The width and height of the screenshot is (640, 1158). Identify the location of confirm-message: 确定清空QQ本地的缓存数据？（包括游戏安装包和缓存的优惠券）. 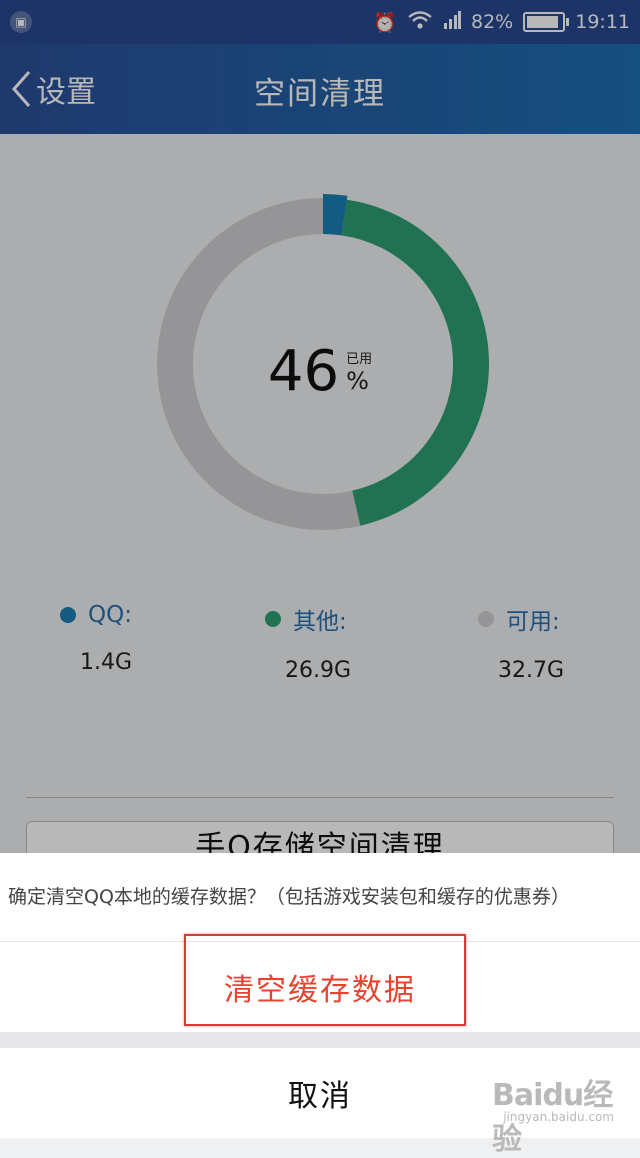
(289, 897).